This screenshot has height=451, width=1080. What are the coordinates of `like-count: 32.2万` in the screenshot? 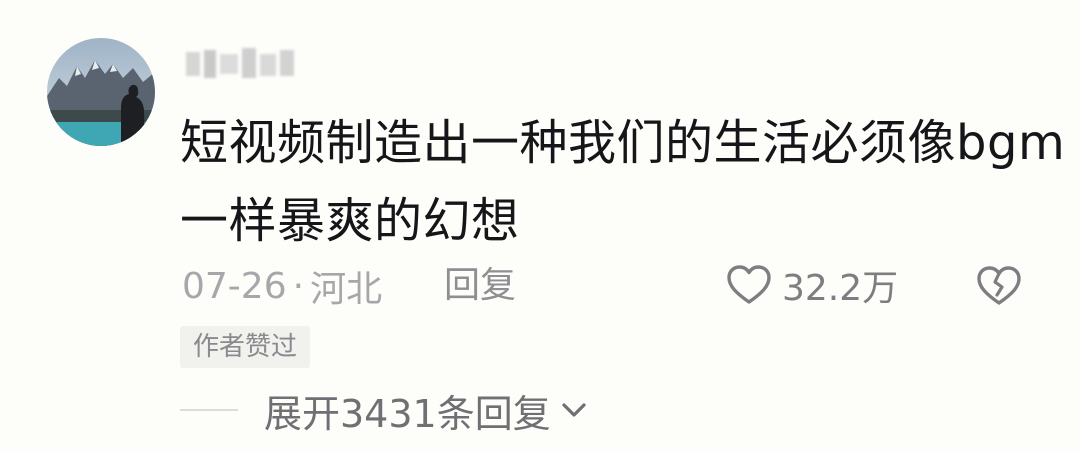 It's located at (840, 288).